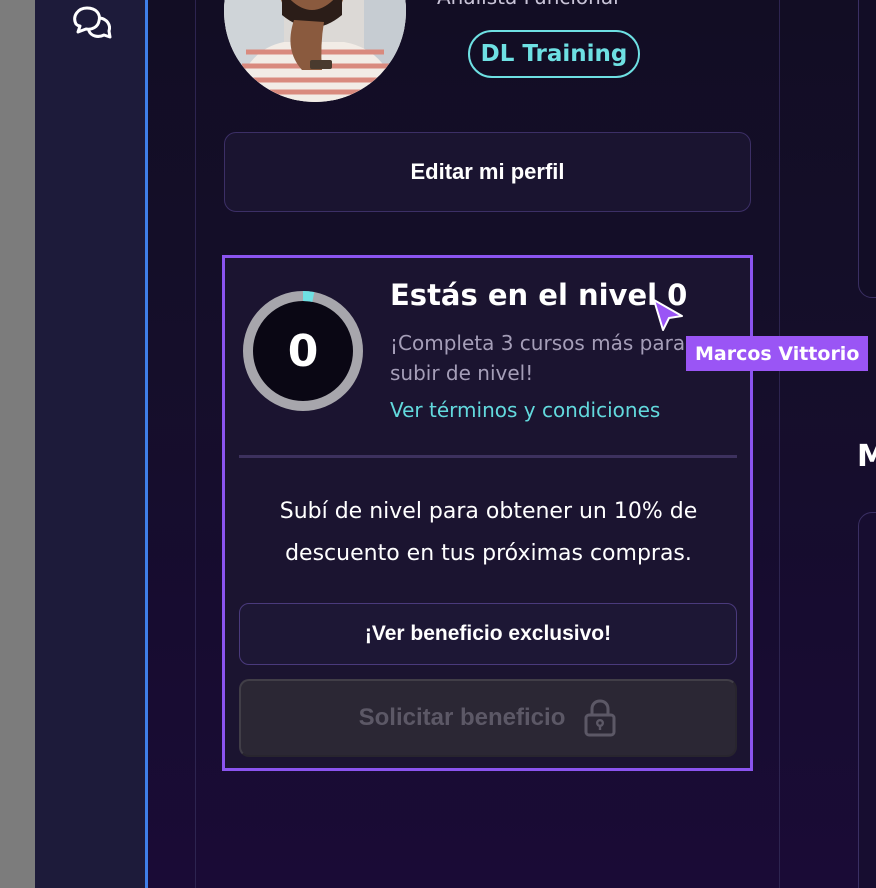 The width and height of the screenshot is (876, 888). What do you see at coordinates (528, 4) in the screenshot?
I see `profile-role: Analista Funcional` at bounding box center [528, 4].